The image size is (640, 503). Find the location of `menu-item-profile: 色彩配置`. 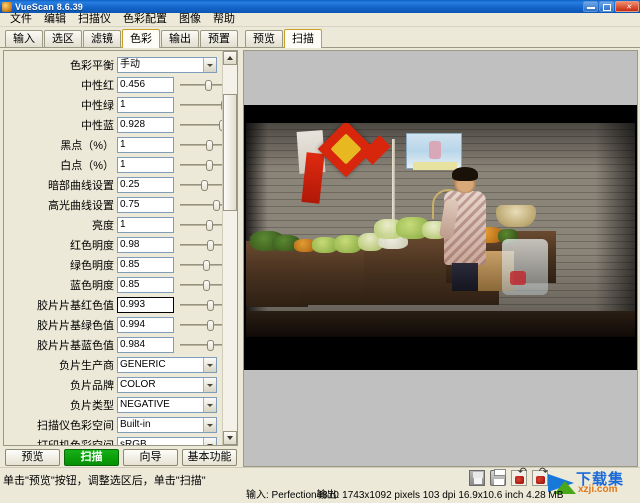

menu-item-profile: 色彩配置 is located at coordinates (145, 19).